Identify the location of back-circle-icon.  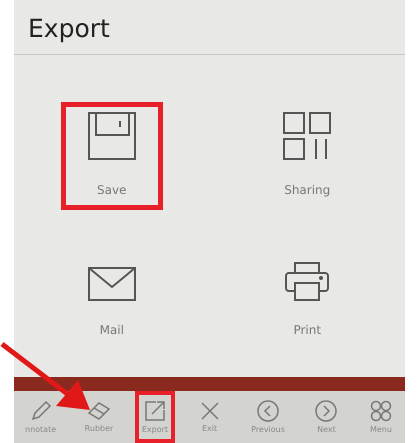
(268, 411).